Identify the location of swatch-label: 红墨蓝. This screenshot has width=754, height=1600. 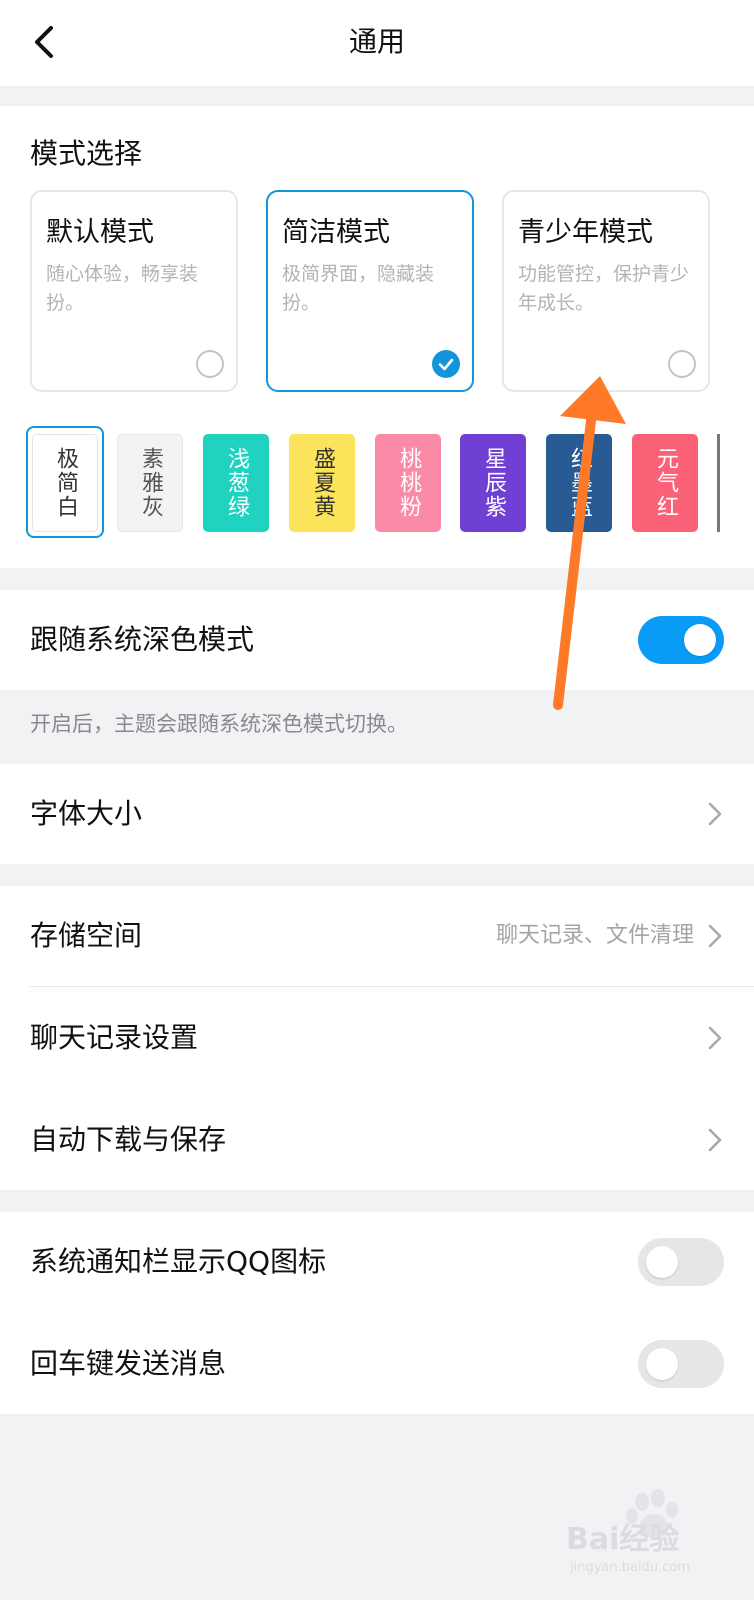
(579, 483).